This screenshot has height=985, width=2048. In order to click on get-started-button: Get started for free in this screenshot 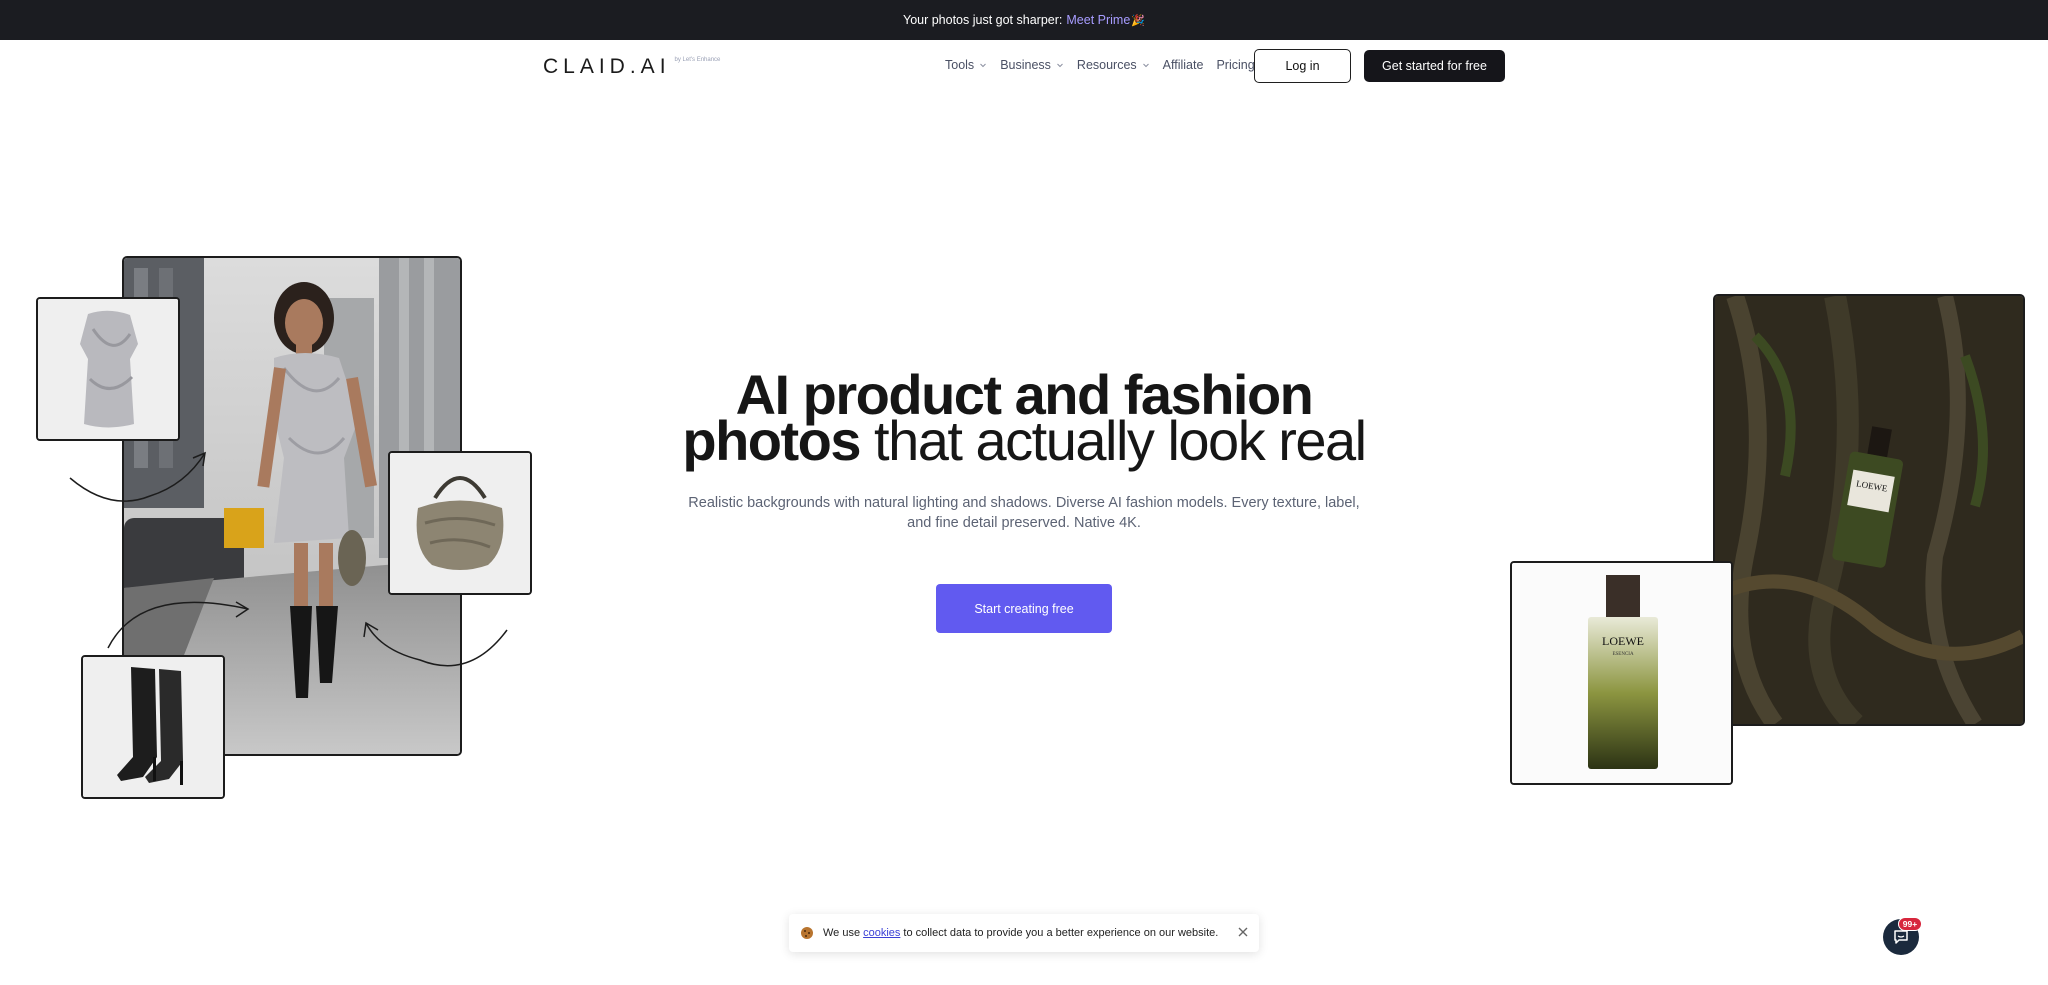, I will do `click(1434, 66)`.